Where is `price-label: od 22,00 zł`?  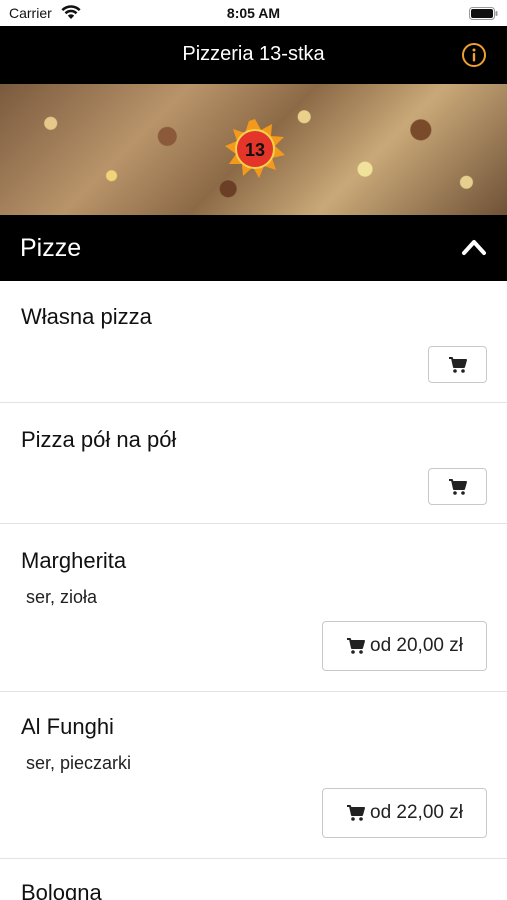 price-label: od 22,00 zł is located at coordinates (416, 812).